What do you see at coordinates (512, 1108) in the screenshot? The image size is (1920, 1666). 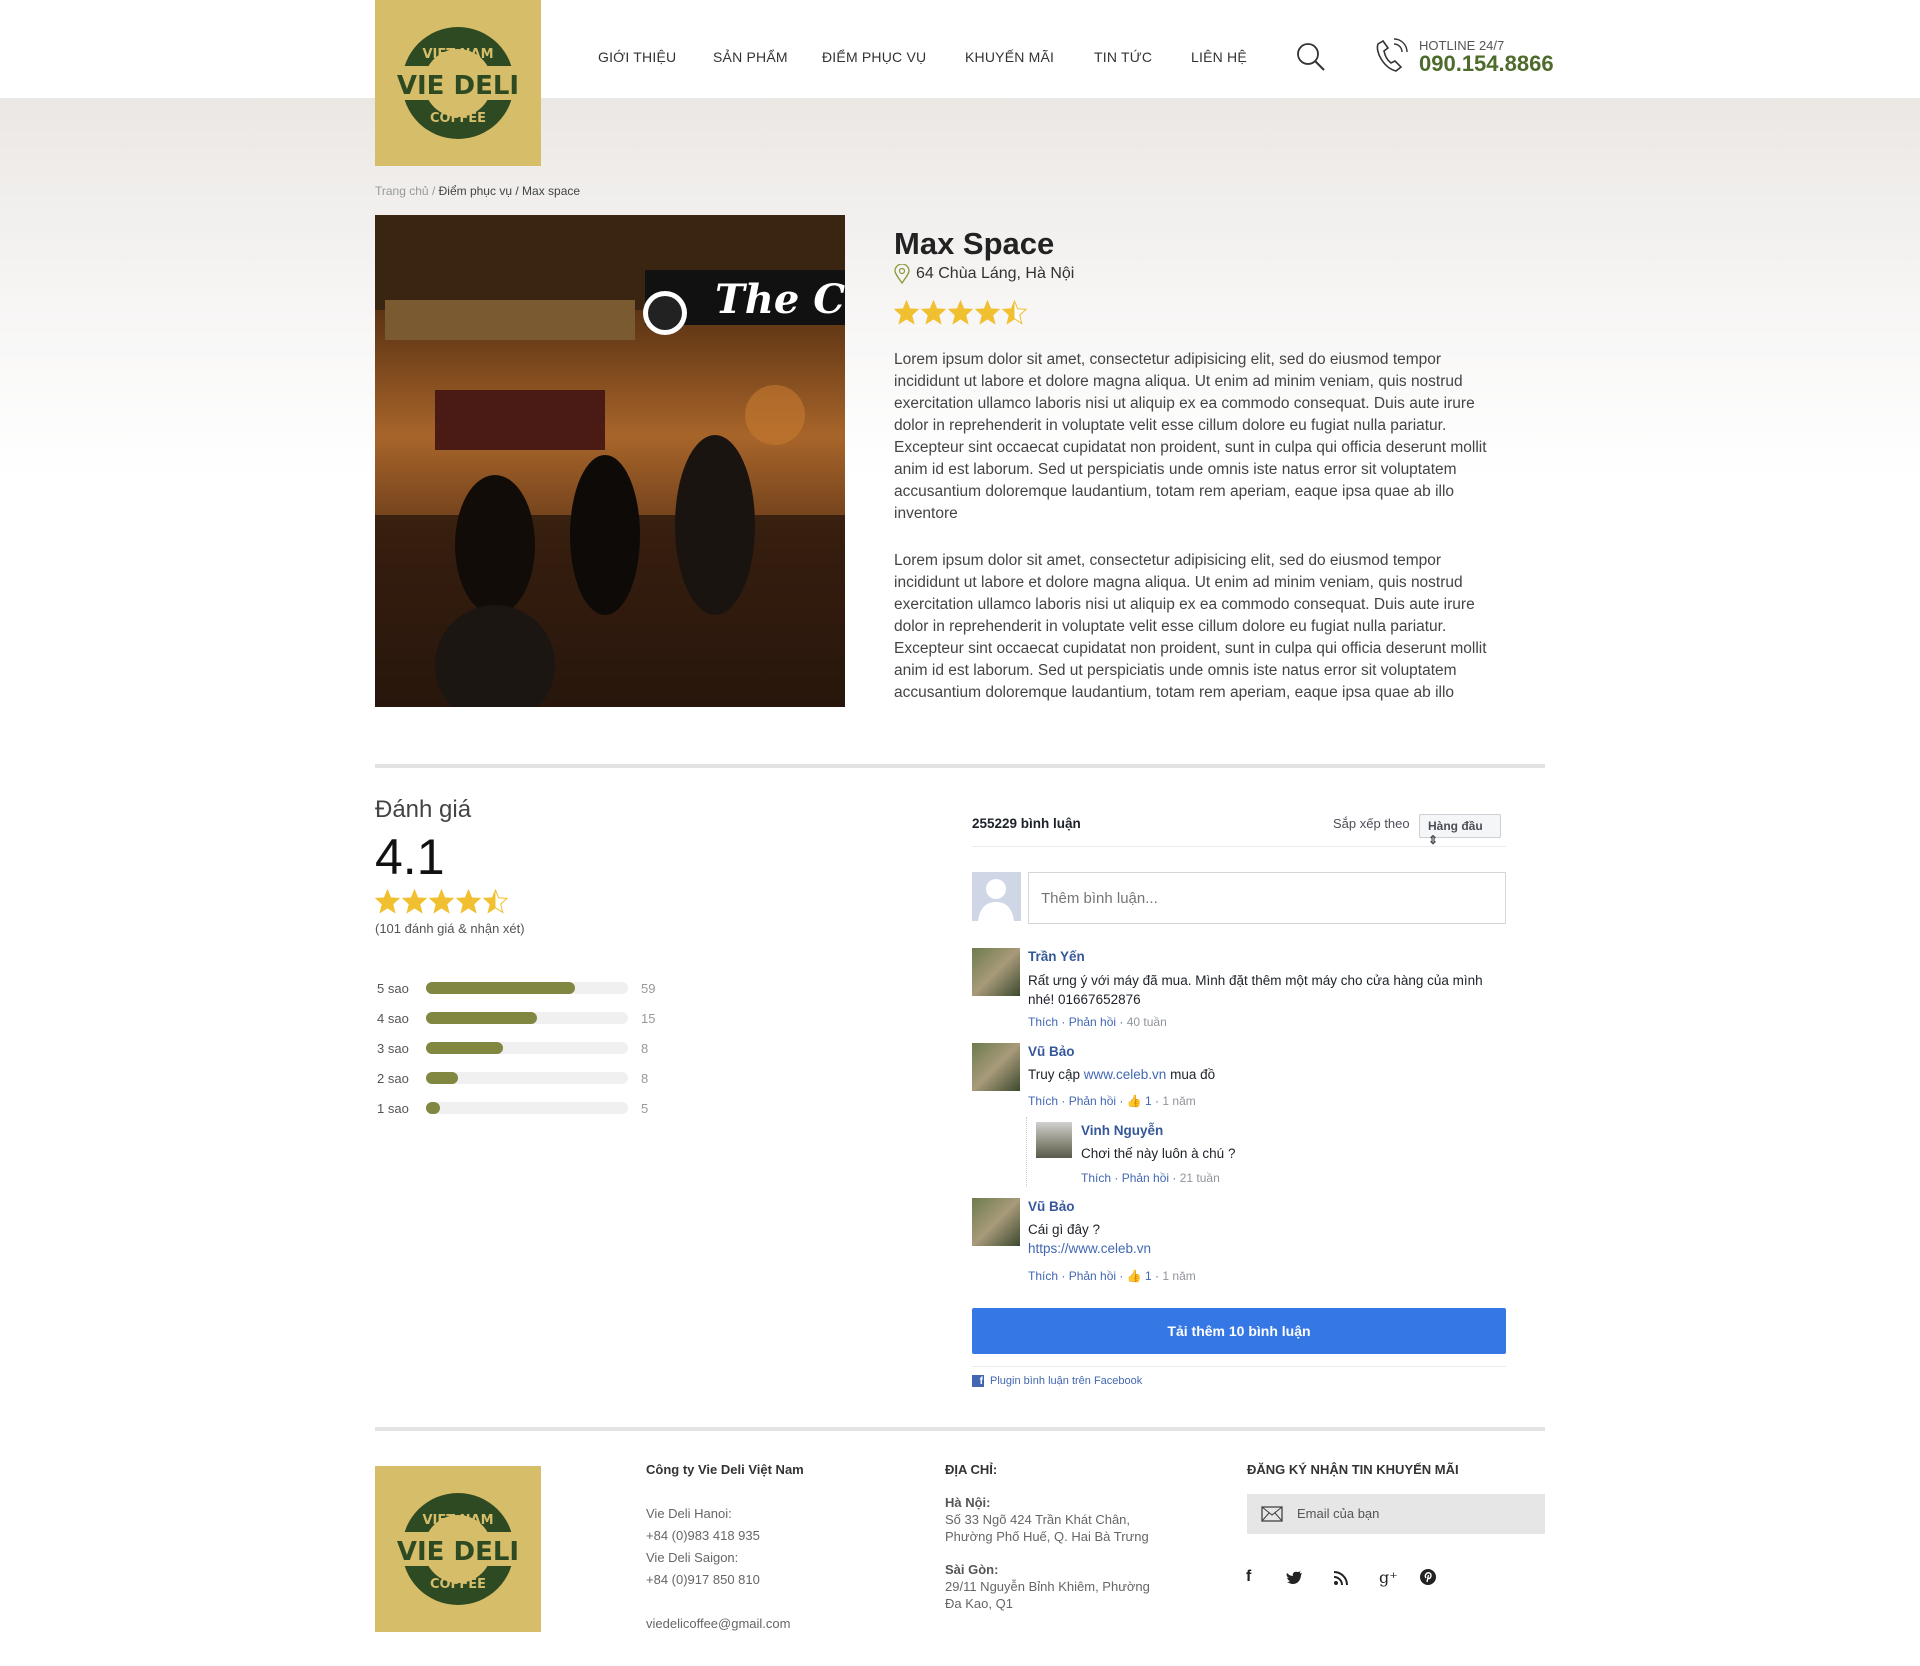 I see `rating-bar-row: 1 sao 5` at bounding box center [512, 1108].